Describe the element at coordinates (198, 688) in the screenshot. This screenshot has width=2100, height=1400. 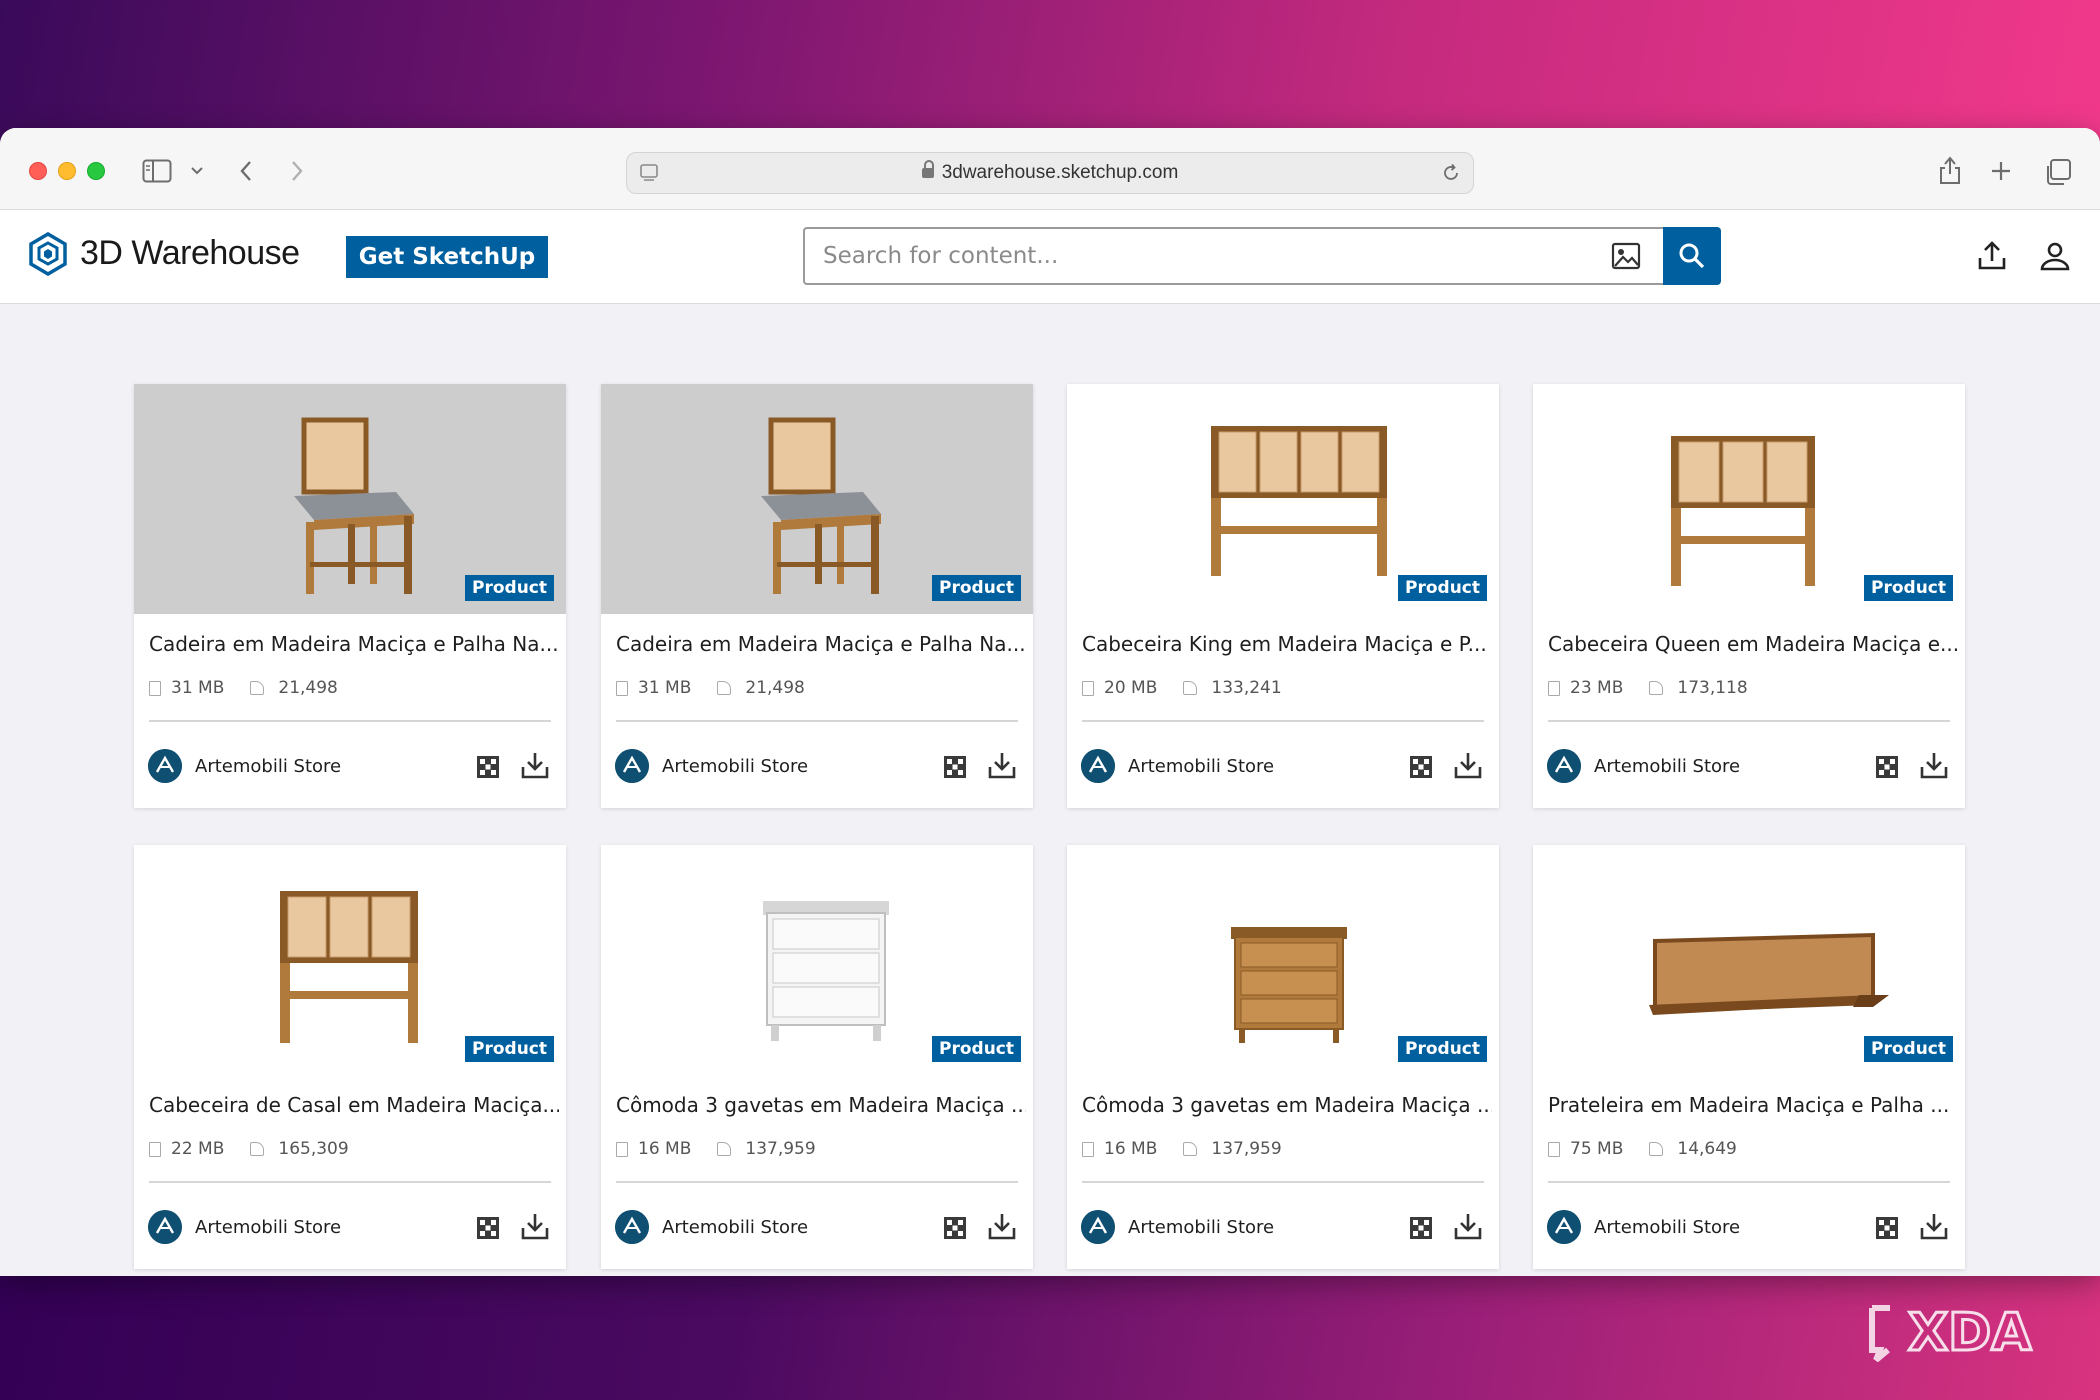
I see `file-size: 31 MB` at that location.